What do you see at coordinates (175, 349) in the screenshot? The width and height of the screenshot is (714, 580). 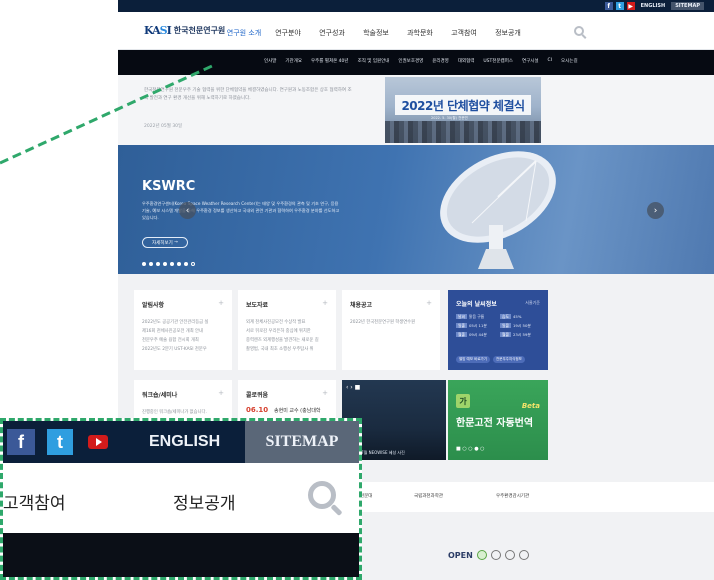 I see `list-item: 2022년도 2분기 UST-KASI 천문우` at bounding box center [175, 349].